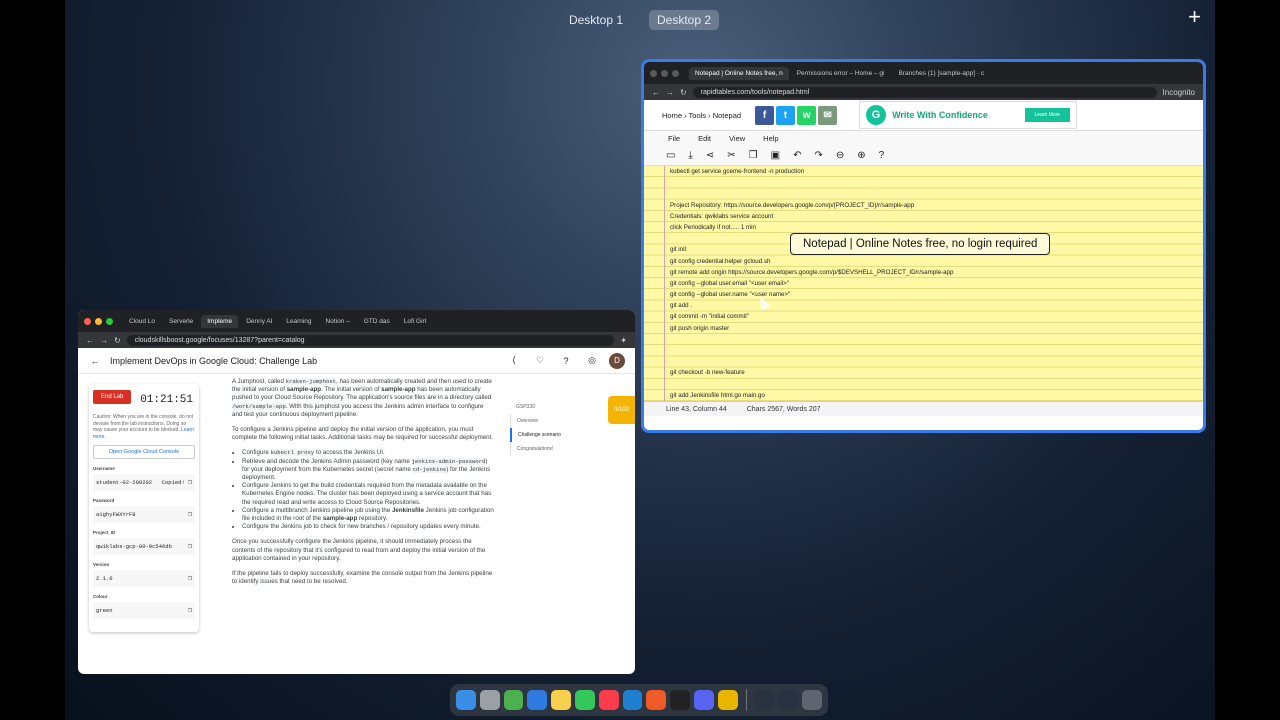 The width and height of the screenshot is (1280, 720). I want to click on desktop-2-button: Desktop 2, so click(684, 20).